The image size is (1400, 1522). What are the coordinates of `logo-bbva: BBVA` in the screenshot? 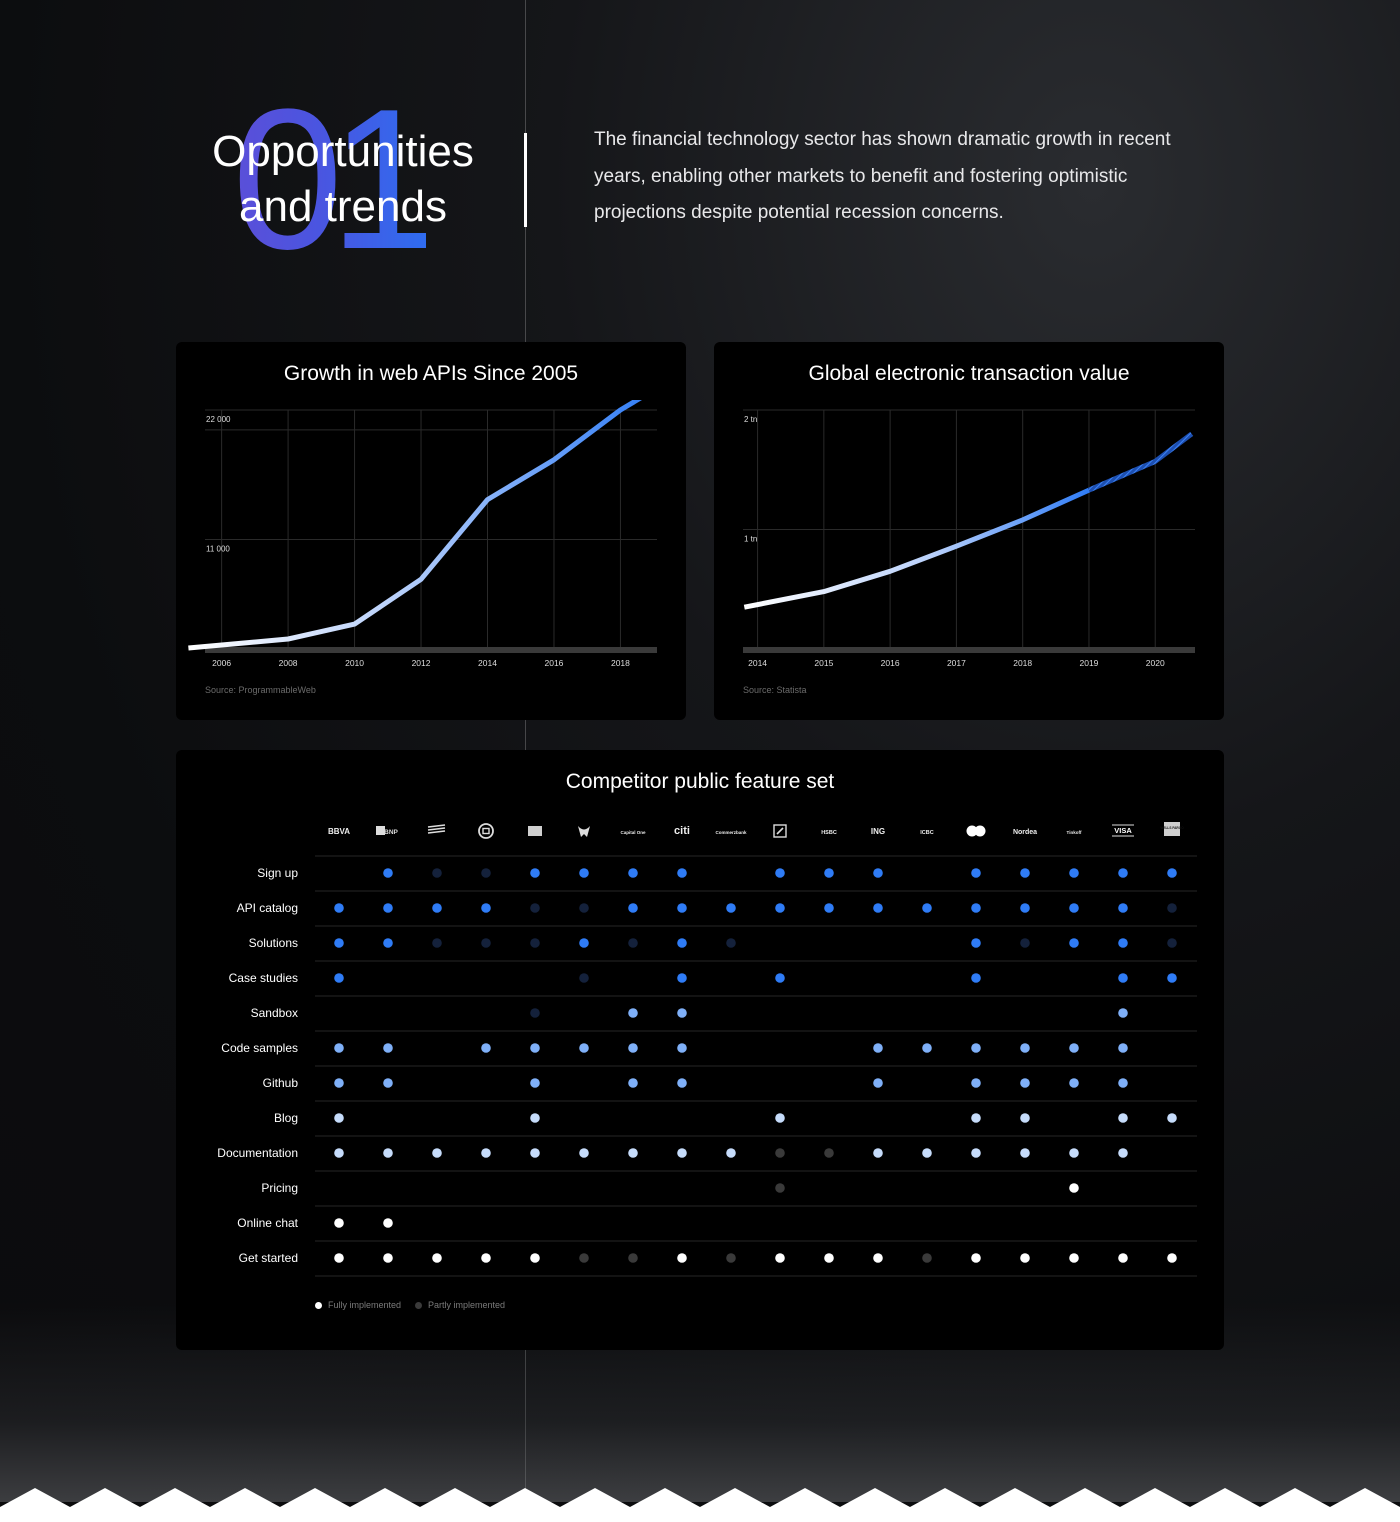 It's located at (339, 831).